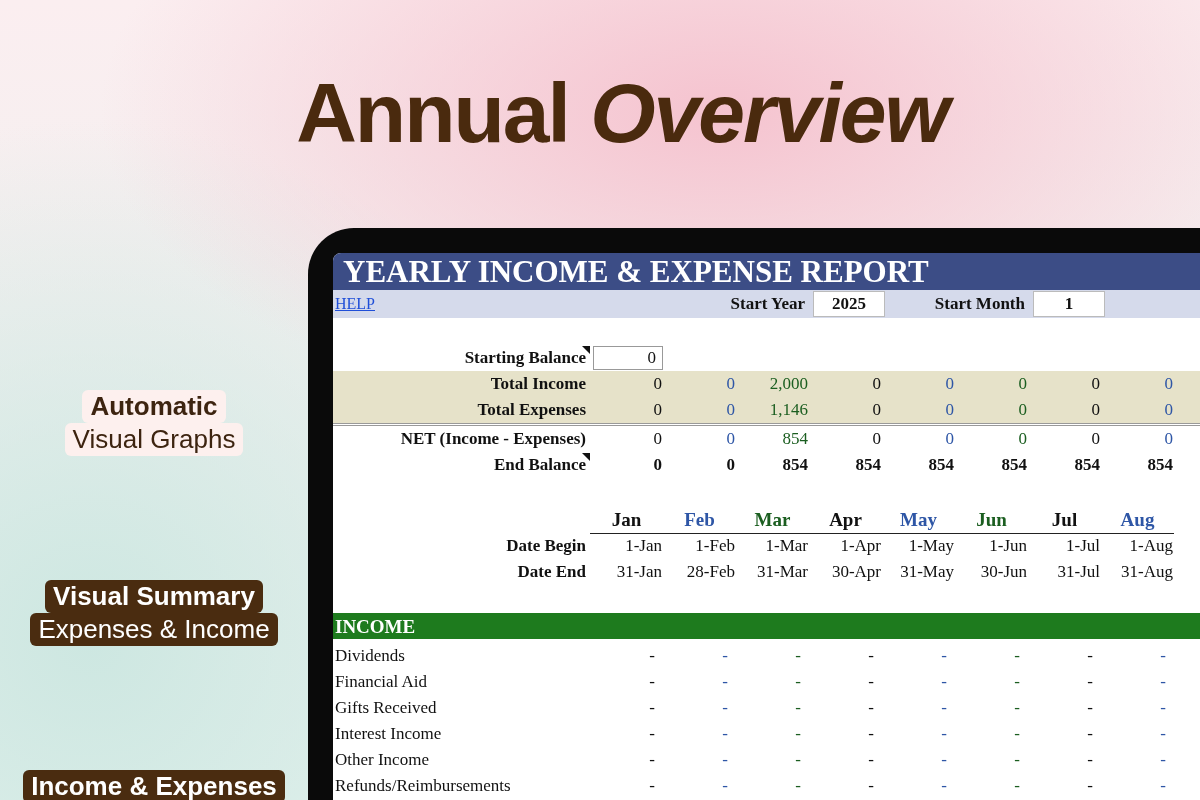 This screenshot has height=800, width=1200. What do you see at coordinates (1083, 546) in the screenshot?
I see `table-cell-text: 1-Jul` at bounding box center [1083, 546].